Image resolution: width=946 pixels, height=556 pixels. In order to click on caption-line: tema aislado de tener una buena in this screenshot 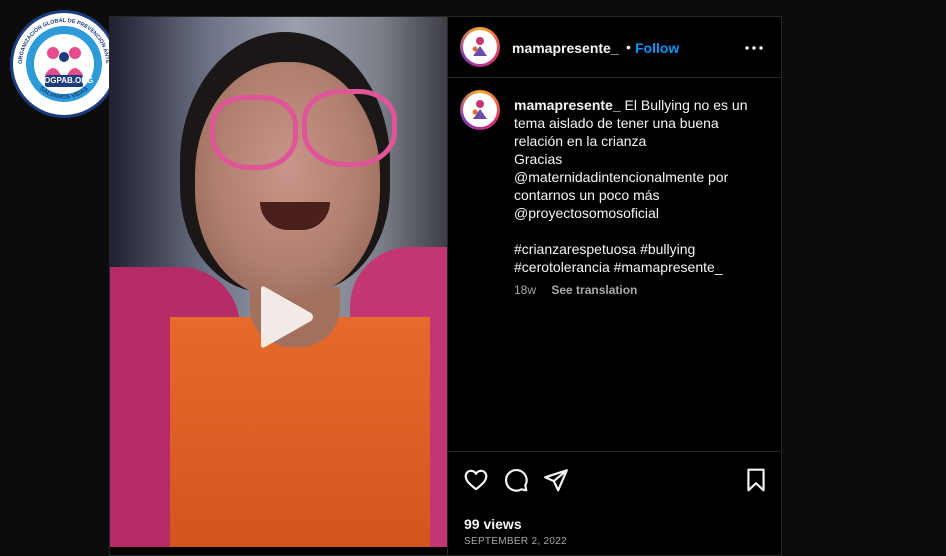, I will do `click(616, 123)`.